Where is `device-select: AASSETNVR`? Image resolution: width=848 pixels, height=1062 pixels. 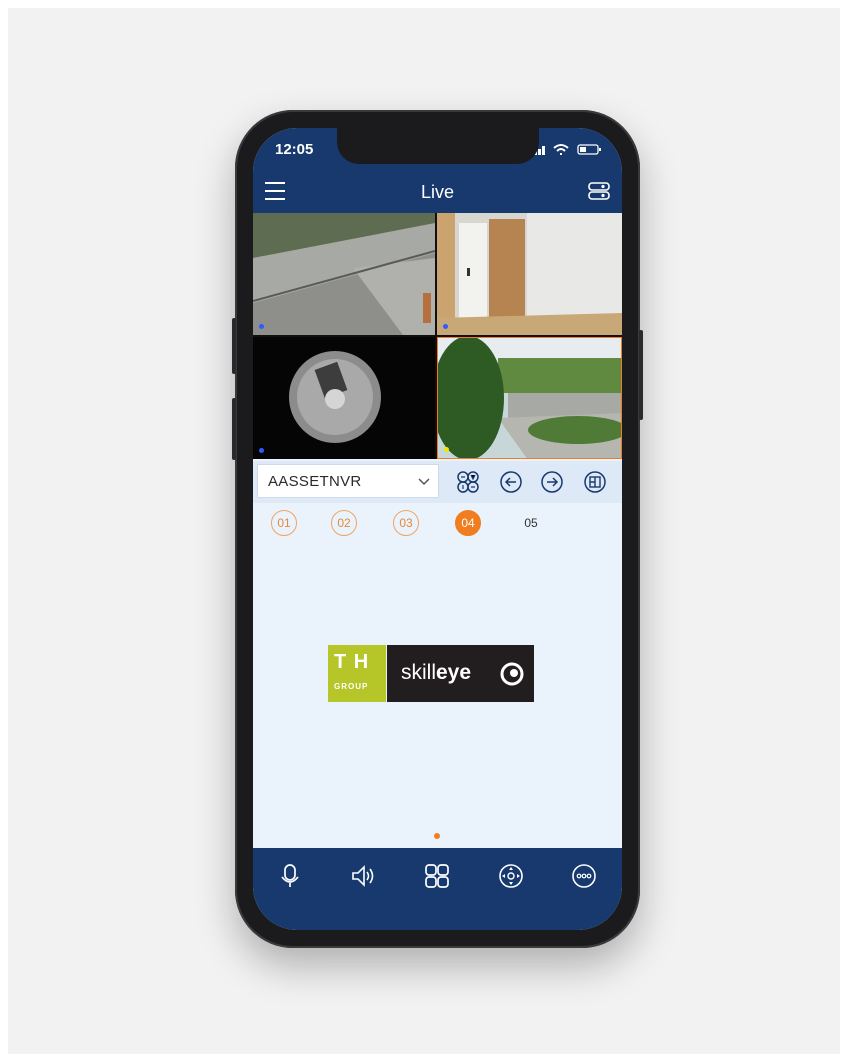
device-select: AASSETNVR is located at coordinates (348, 481).